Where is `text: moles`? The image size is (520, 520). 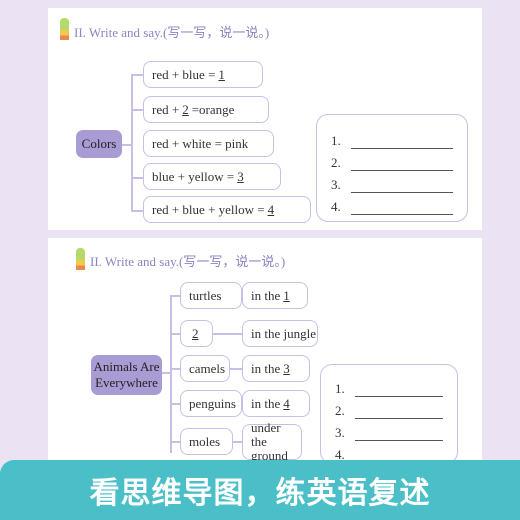 text: moles is located at coordinates (205, 441).